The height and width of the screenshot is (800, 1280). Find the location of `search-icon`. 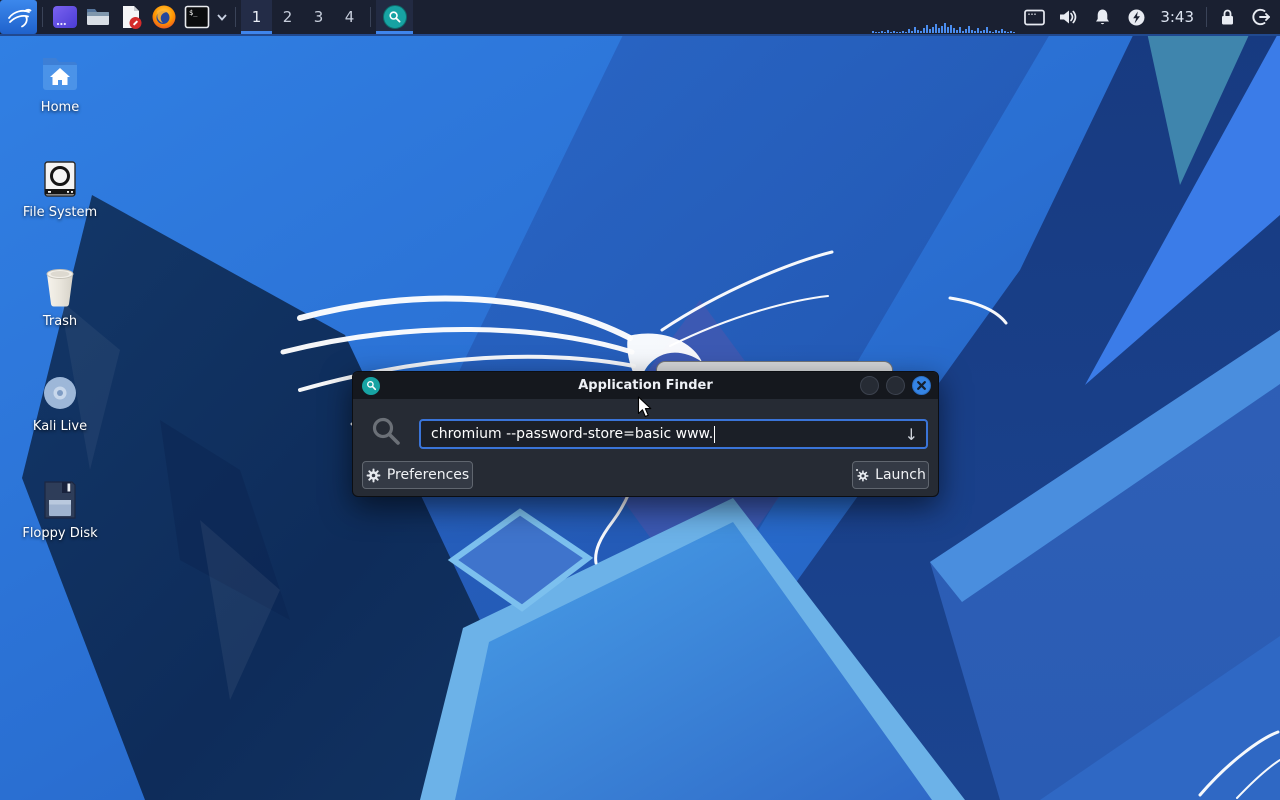

search-icon is located at coordinates (386, 431).